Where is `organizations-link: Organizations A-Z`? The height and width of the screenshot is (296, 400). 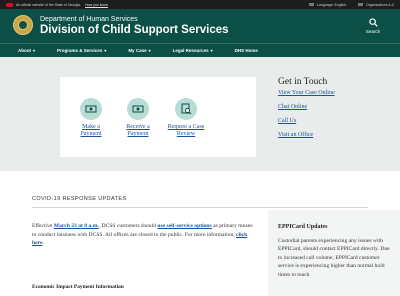 organizations-link: Organizations A-Z is located at coordinates (375, 5).